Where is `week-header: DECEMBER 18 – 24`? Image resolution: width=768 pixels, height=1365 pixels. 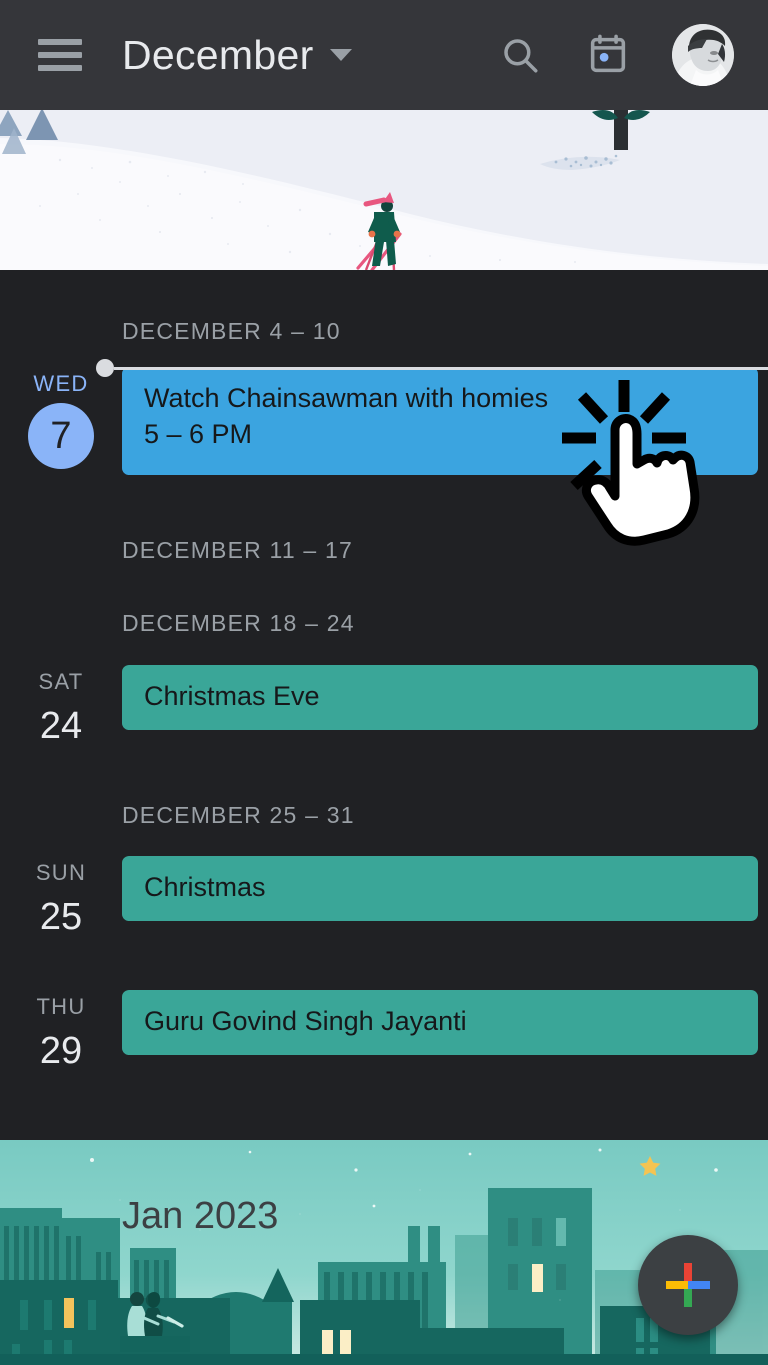
week-header: DECEMBER 18 – 24 is located at coordinates (238, 623).